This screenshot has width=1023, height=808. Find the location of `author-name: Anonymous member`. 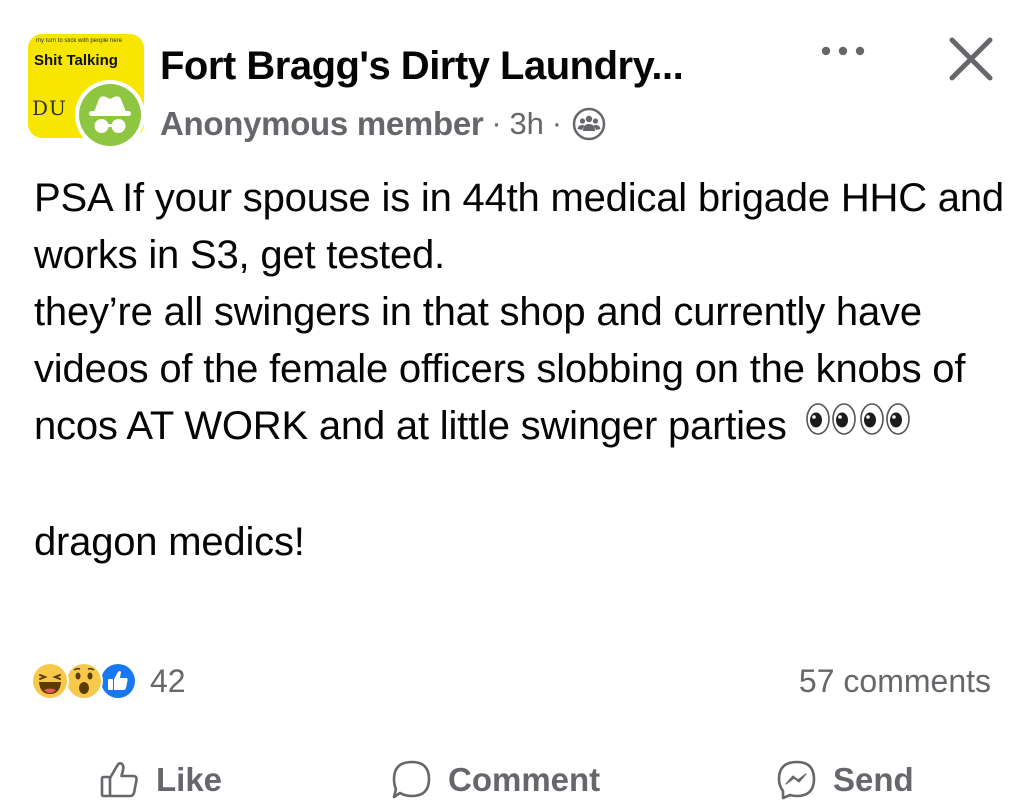

author-name: Anonymous member is located at coordinates (322, 124).